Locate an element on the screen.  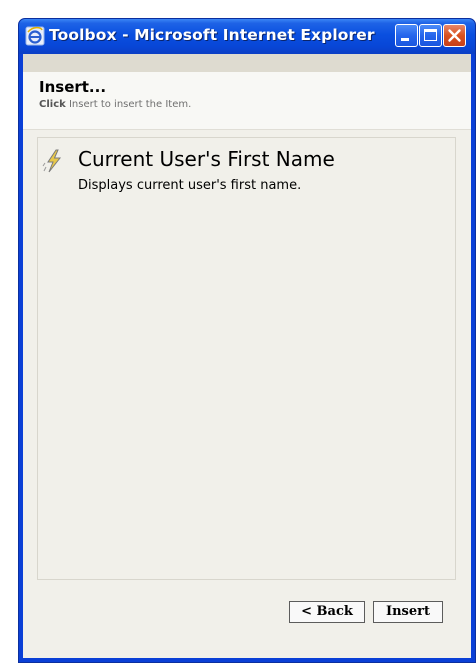
top-strip is located at coordinates (247, 63).